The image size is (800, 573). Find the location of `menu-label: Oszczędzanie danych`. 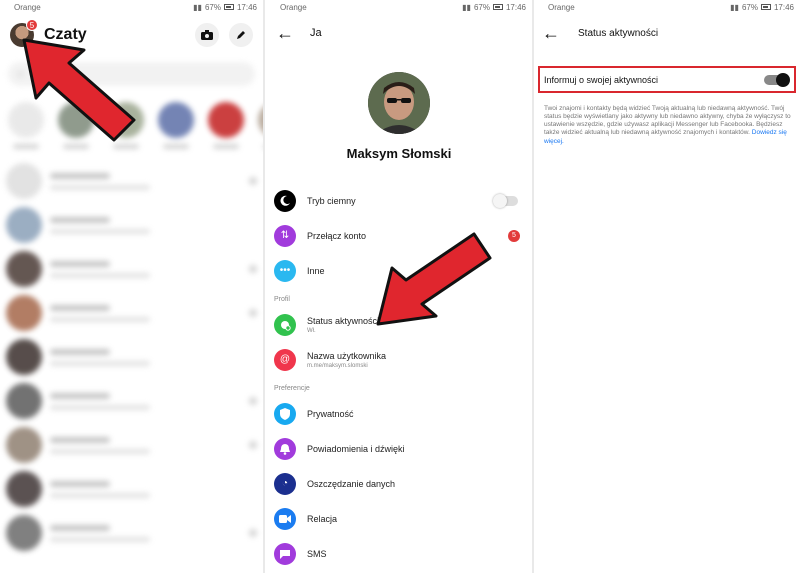

menu-label: Oszczędzanie danych is located at coordinates (351, 483).